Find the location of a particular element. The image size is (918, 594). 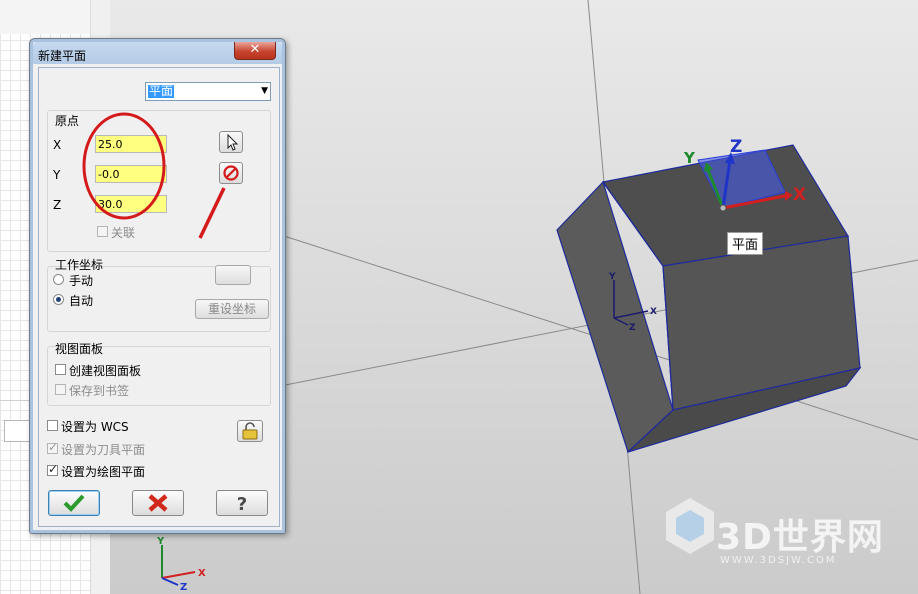

view-panel-label: 视图面板 is located at coordinates (79, 349).